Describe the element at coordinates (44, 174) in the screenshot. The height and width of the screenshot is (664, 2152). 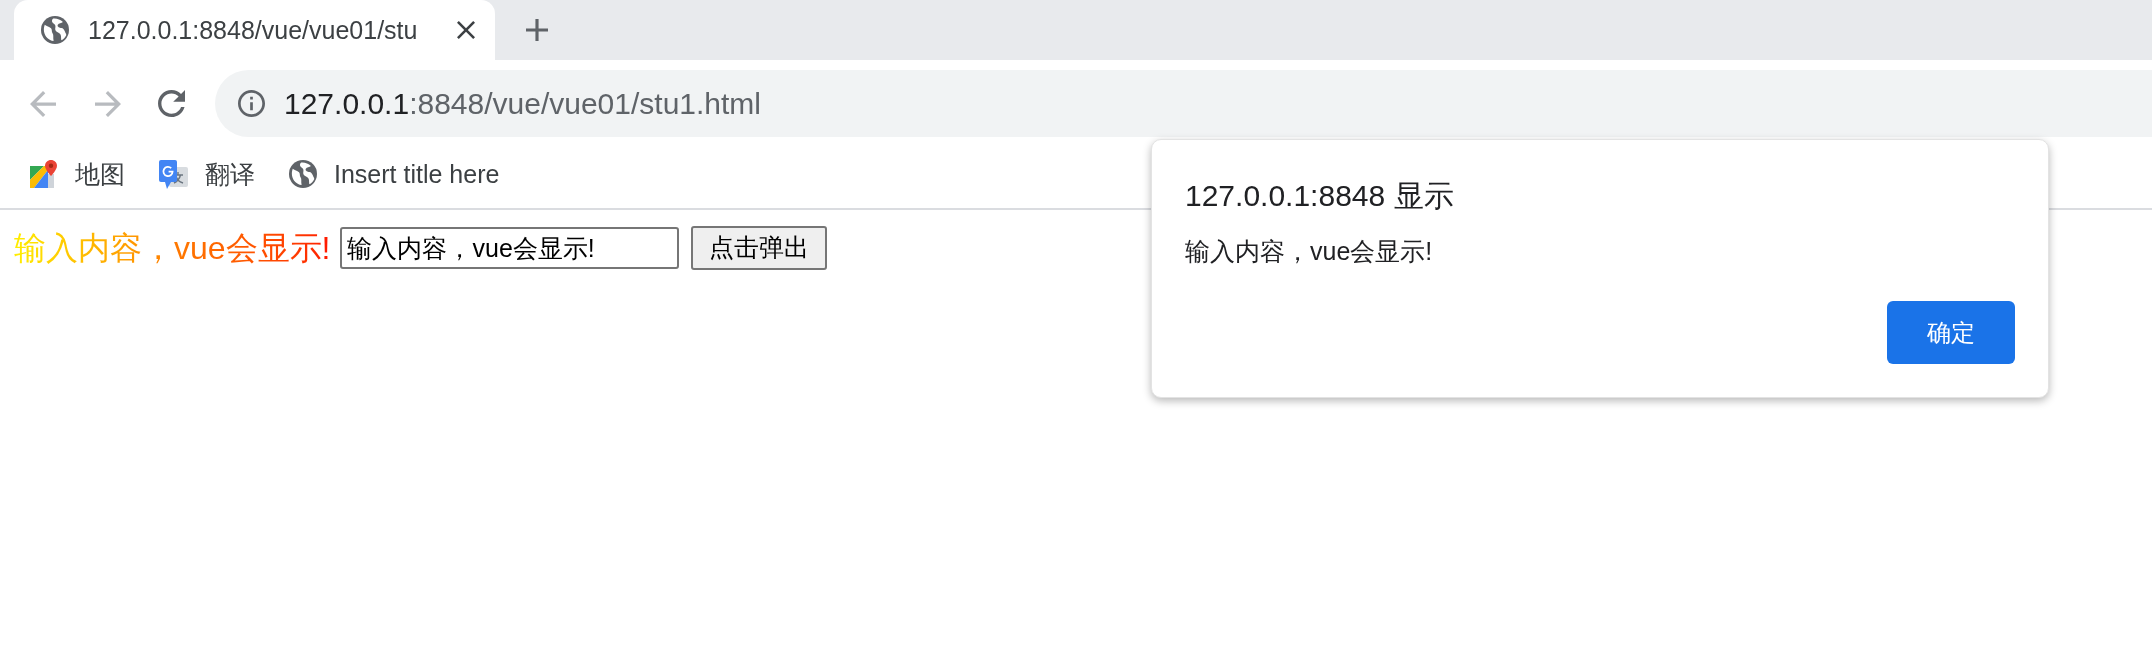
I see `map-pin-icon` at that location.